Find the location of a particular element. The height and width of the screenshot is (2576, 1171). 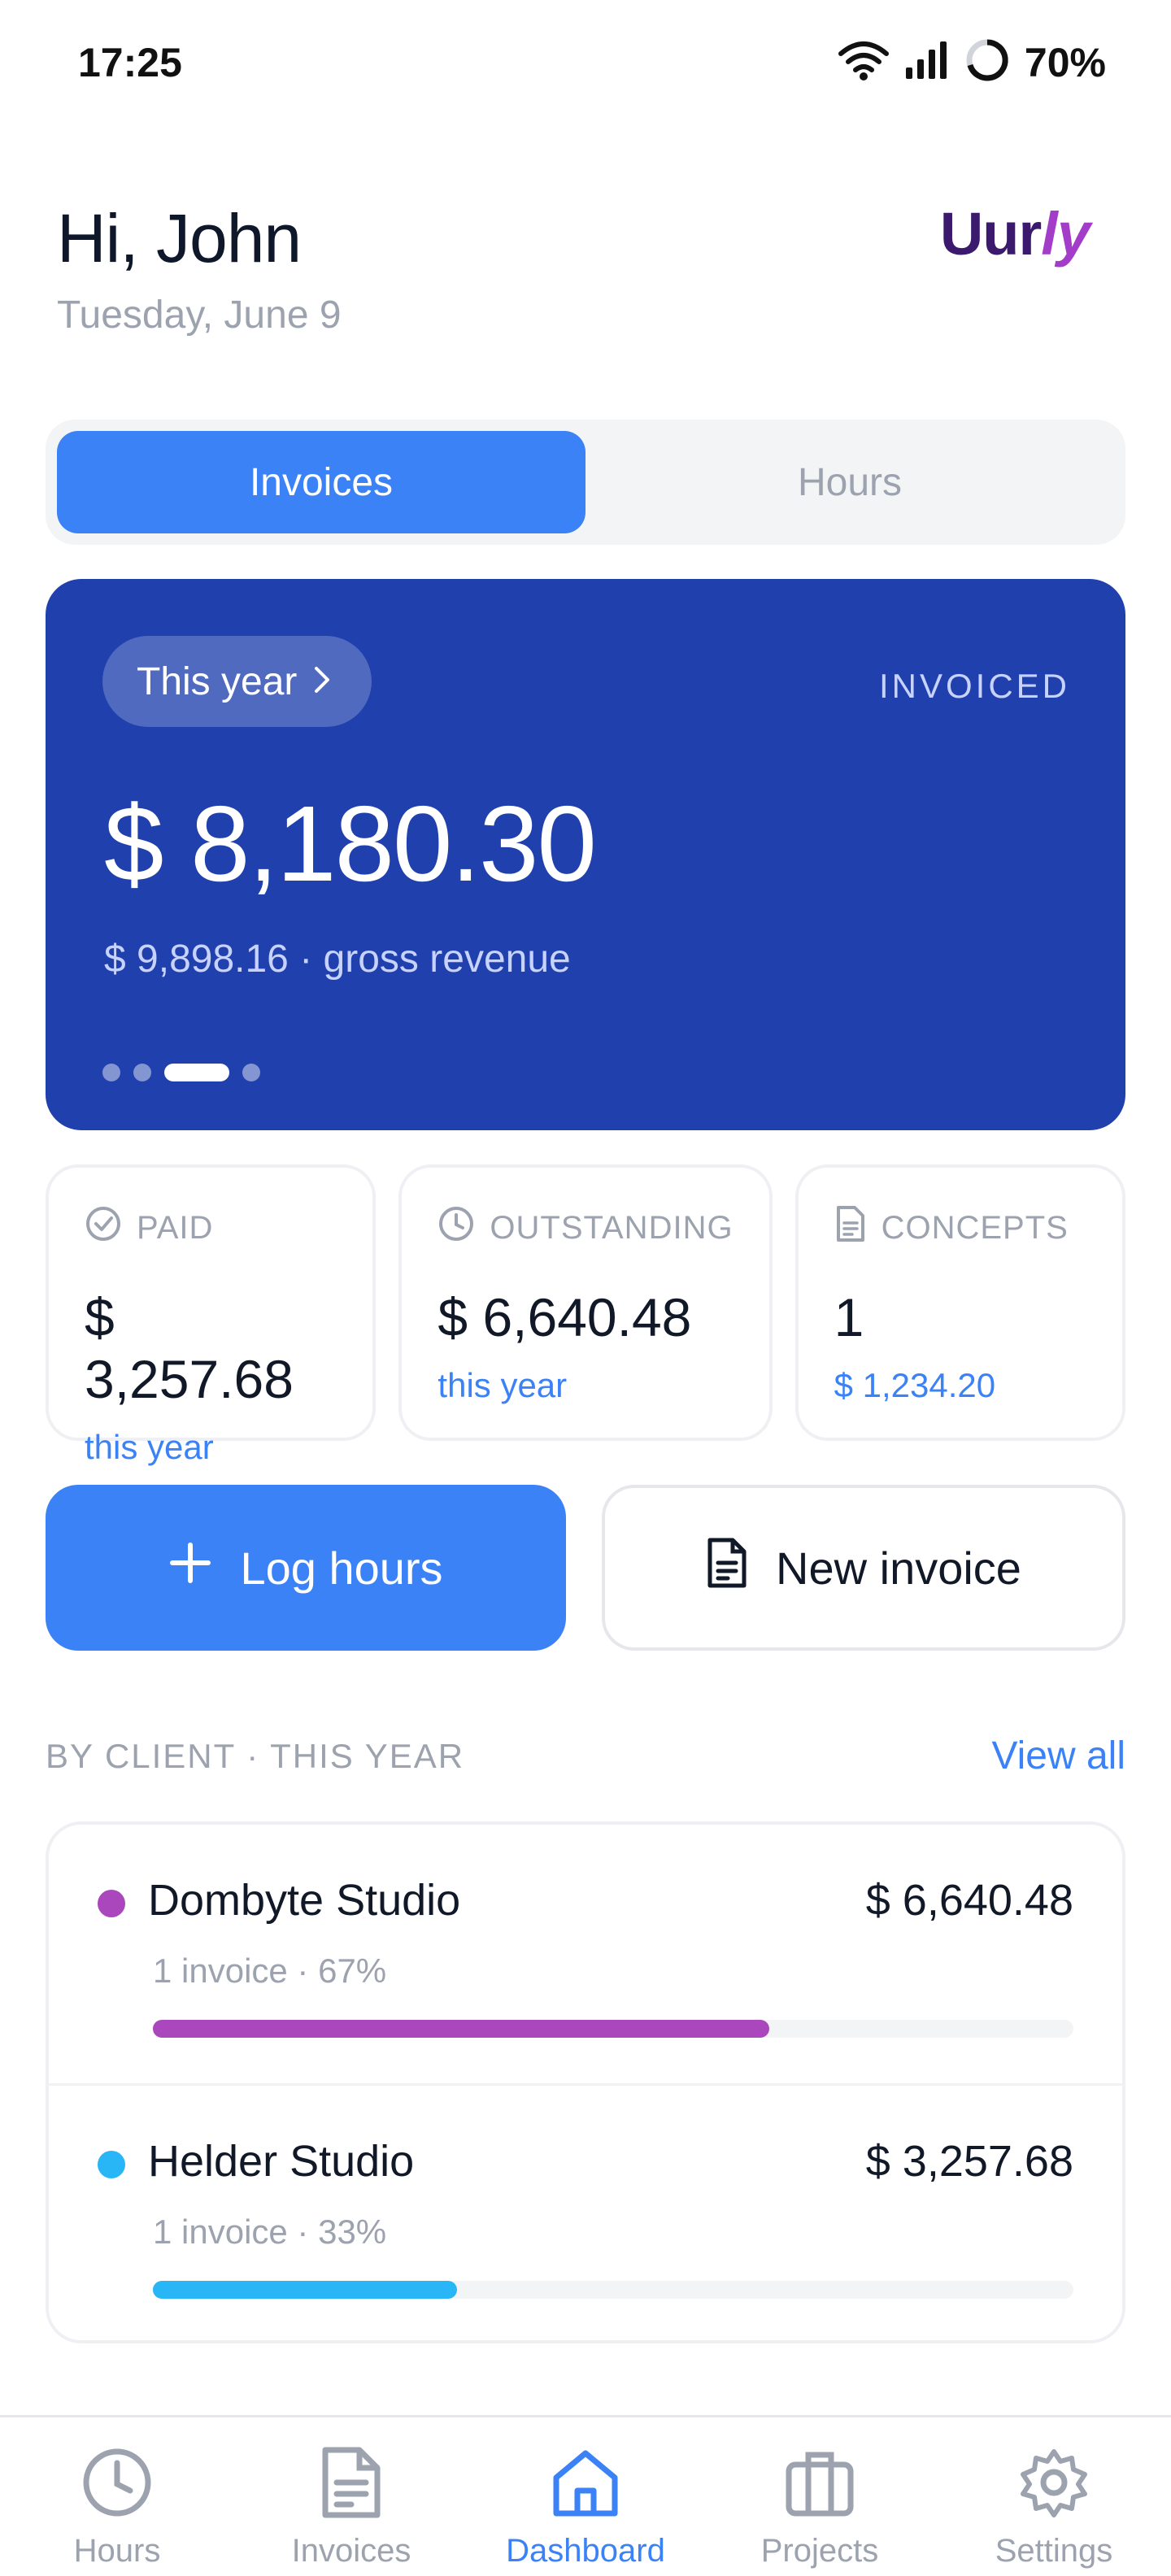

battery-ring-icon is located at coordinates (987, 62).